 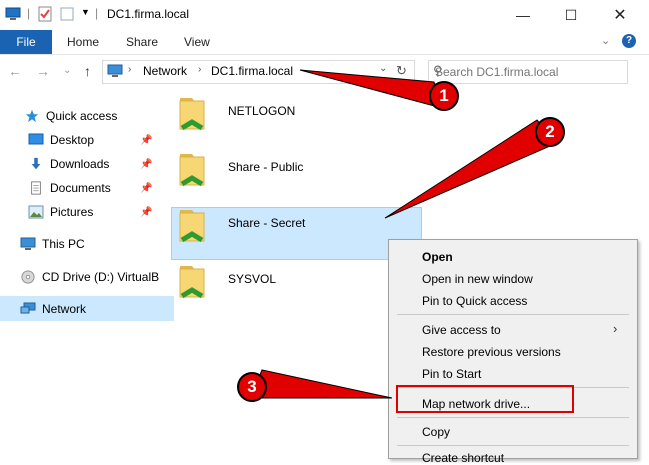 What do you see at coordinates (615, 328) in the screenshot?
I see `submenu-arrow-icon: ›` at bounding box center [615, 328].